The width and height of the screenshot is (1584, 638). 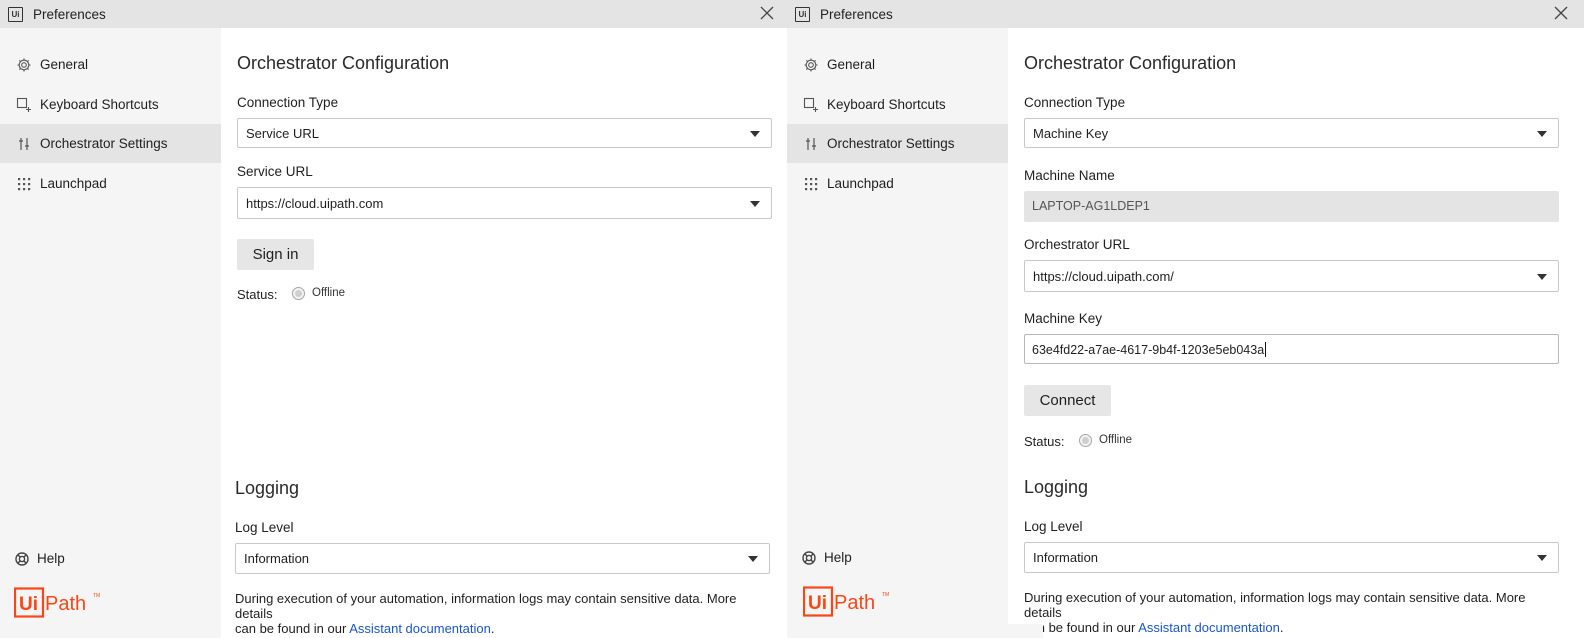 What do you see at coordinates (1266, 349) in the screenshot?
I see `text-cursor` at bounding box center [1266, 349].